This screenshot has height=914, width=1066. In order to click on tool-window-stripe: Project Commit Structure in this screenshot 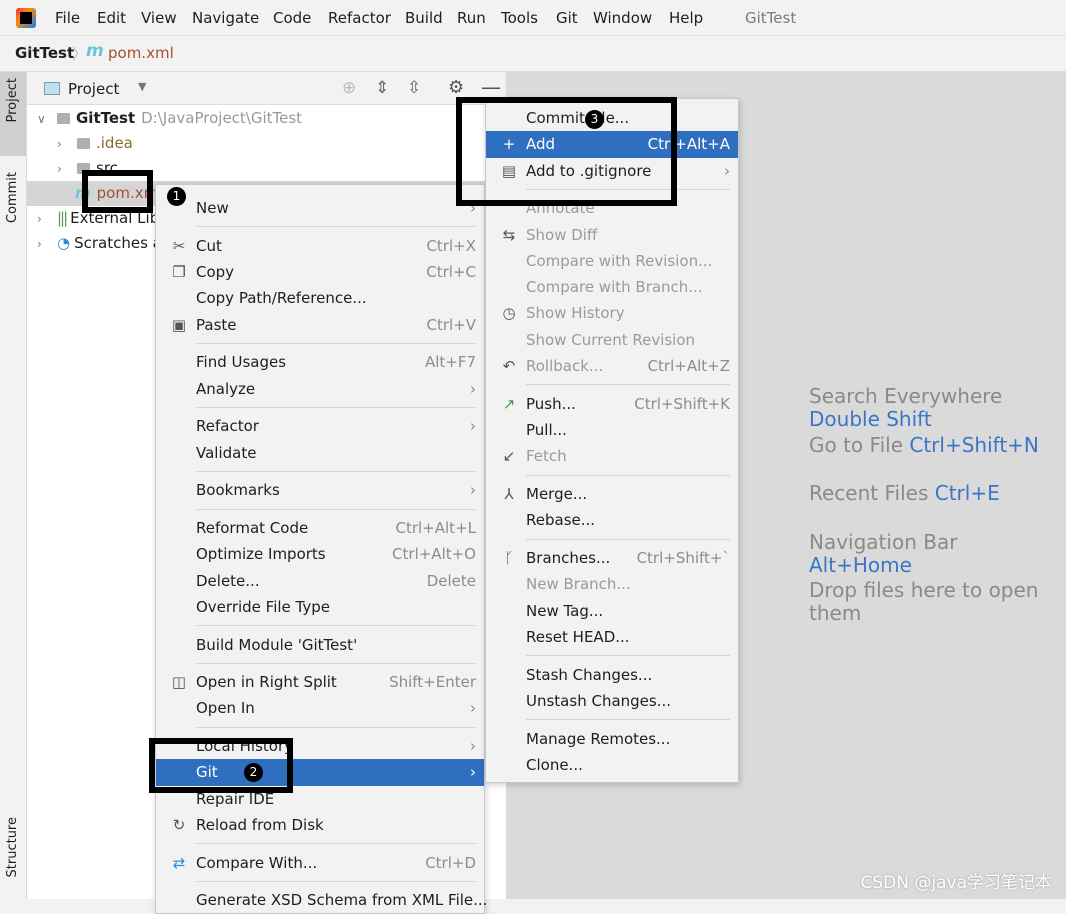, I will do `click(13, 485)`.